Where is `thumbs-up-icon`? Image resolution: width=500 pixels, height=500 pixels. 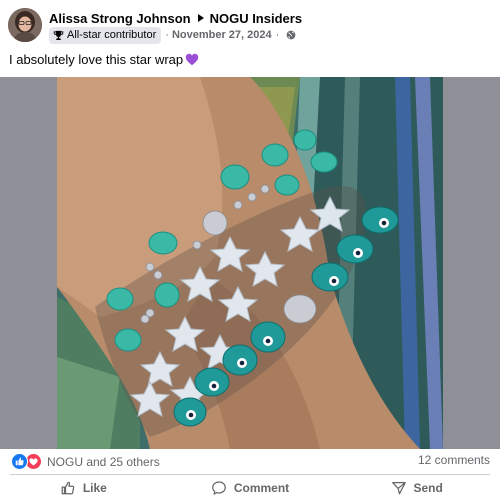
thumbs-up-icon is located at coordinates (68, 488).